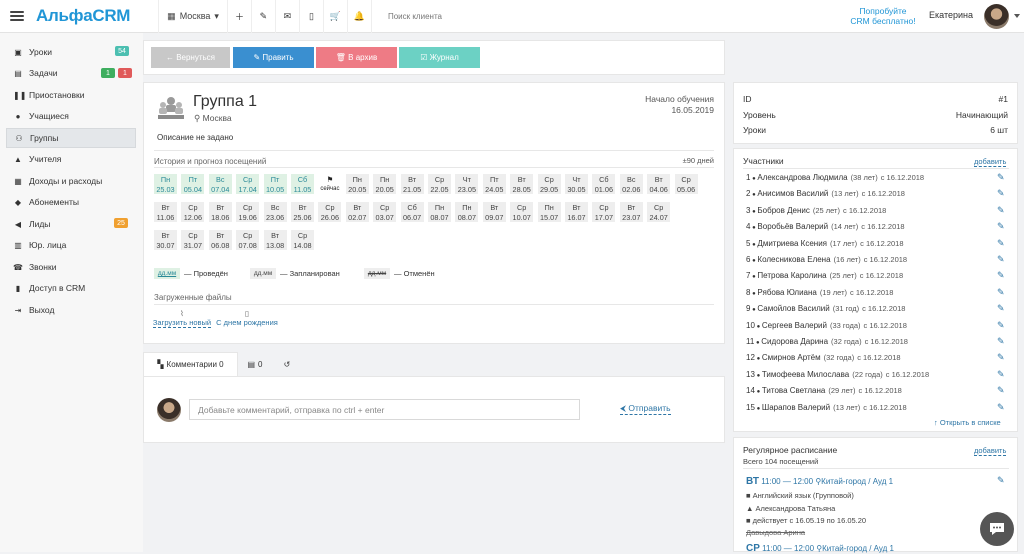 This screenshot has height=554, width=1024. I want to click on upload-link: ⌇ Загрузить новый, so click(182, 318).